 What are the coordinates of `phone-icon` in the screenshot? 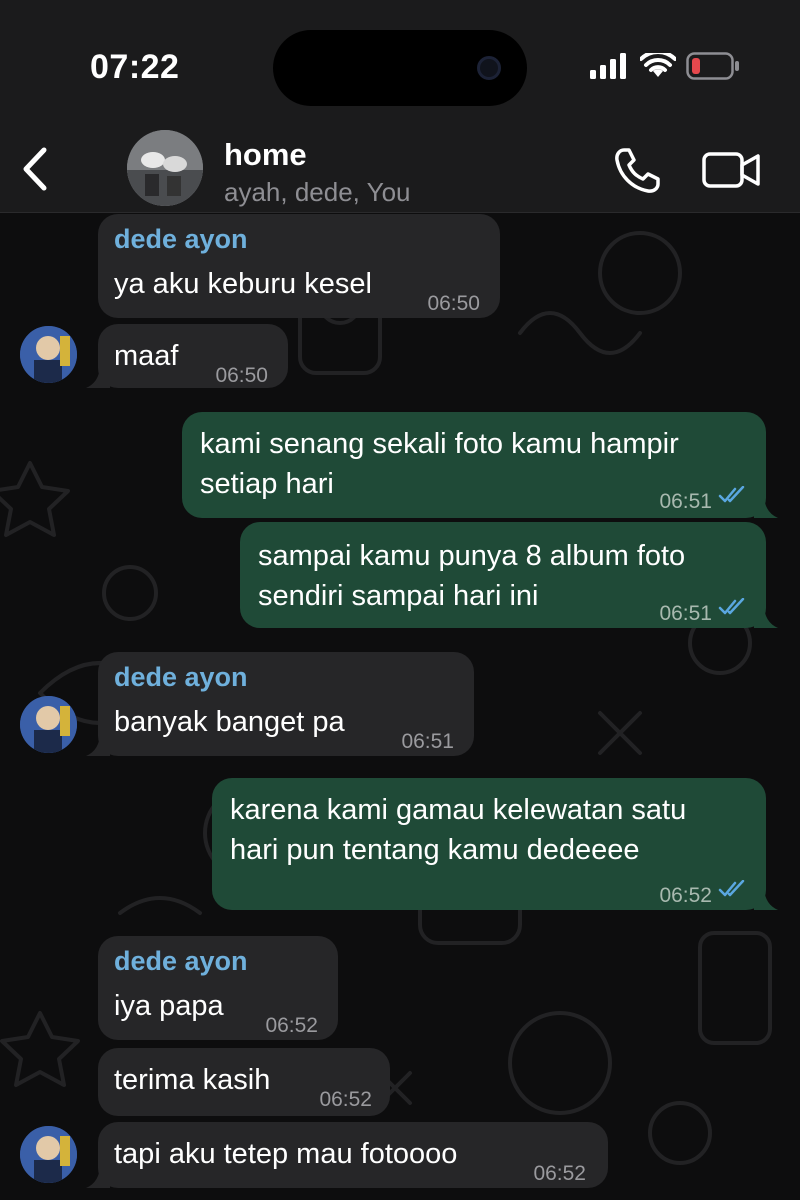 It's located at (637, 171).